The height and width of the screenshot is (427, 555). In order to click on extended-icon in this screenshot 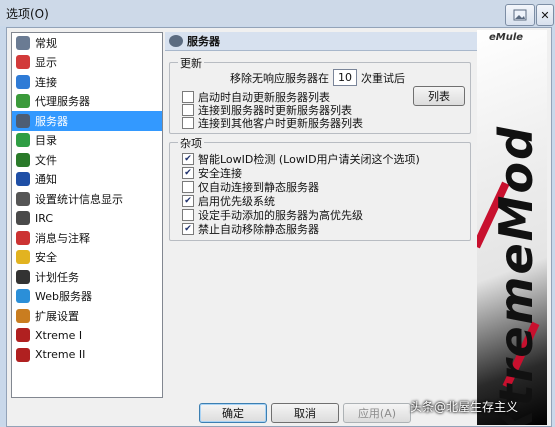, I will do `click(23, 315)`.